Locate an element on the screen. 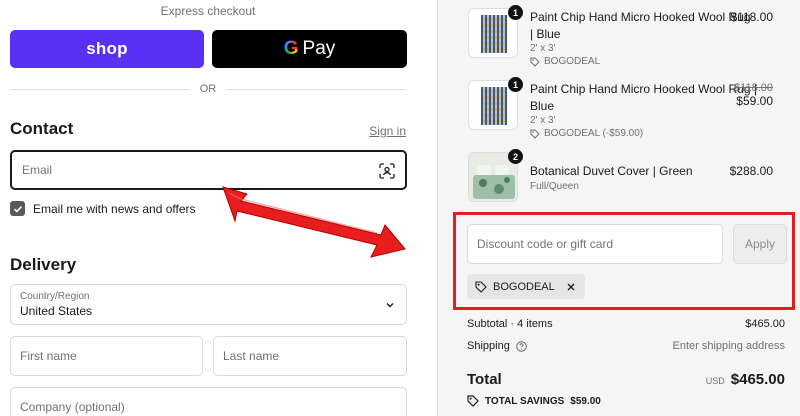  savings-value: $59.00 is located at coordinates (585, 401).